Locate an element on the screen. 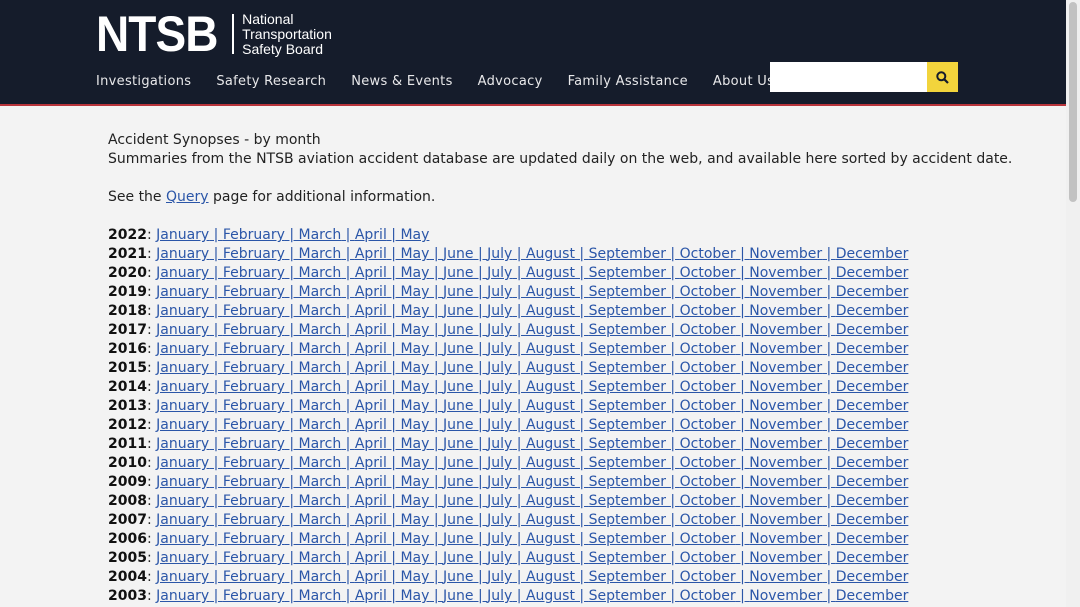  search-button is located at coordinates (942, 77).